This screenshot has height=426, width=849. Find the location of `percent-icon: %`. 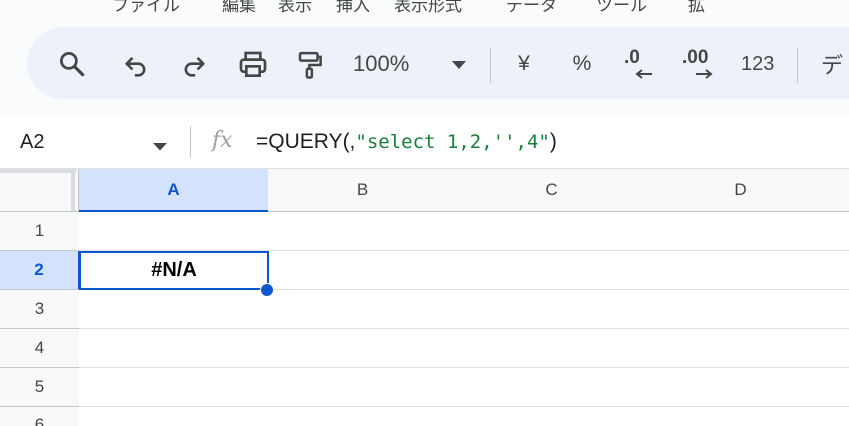

percent-icon: % is located at coordinates (582, 63).